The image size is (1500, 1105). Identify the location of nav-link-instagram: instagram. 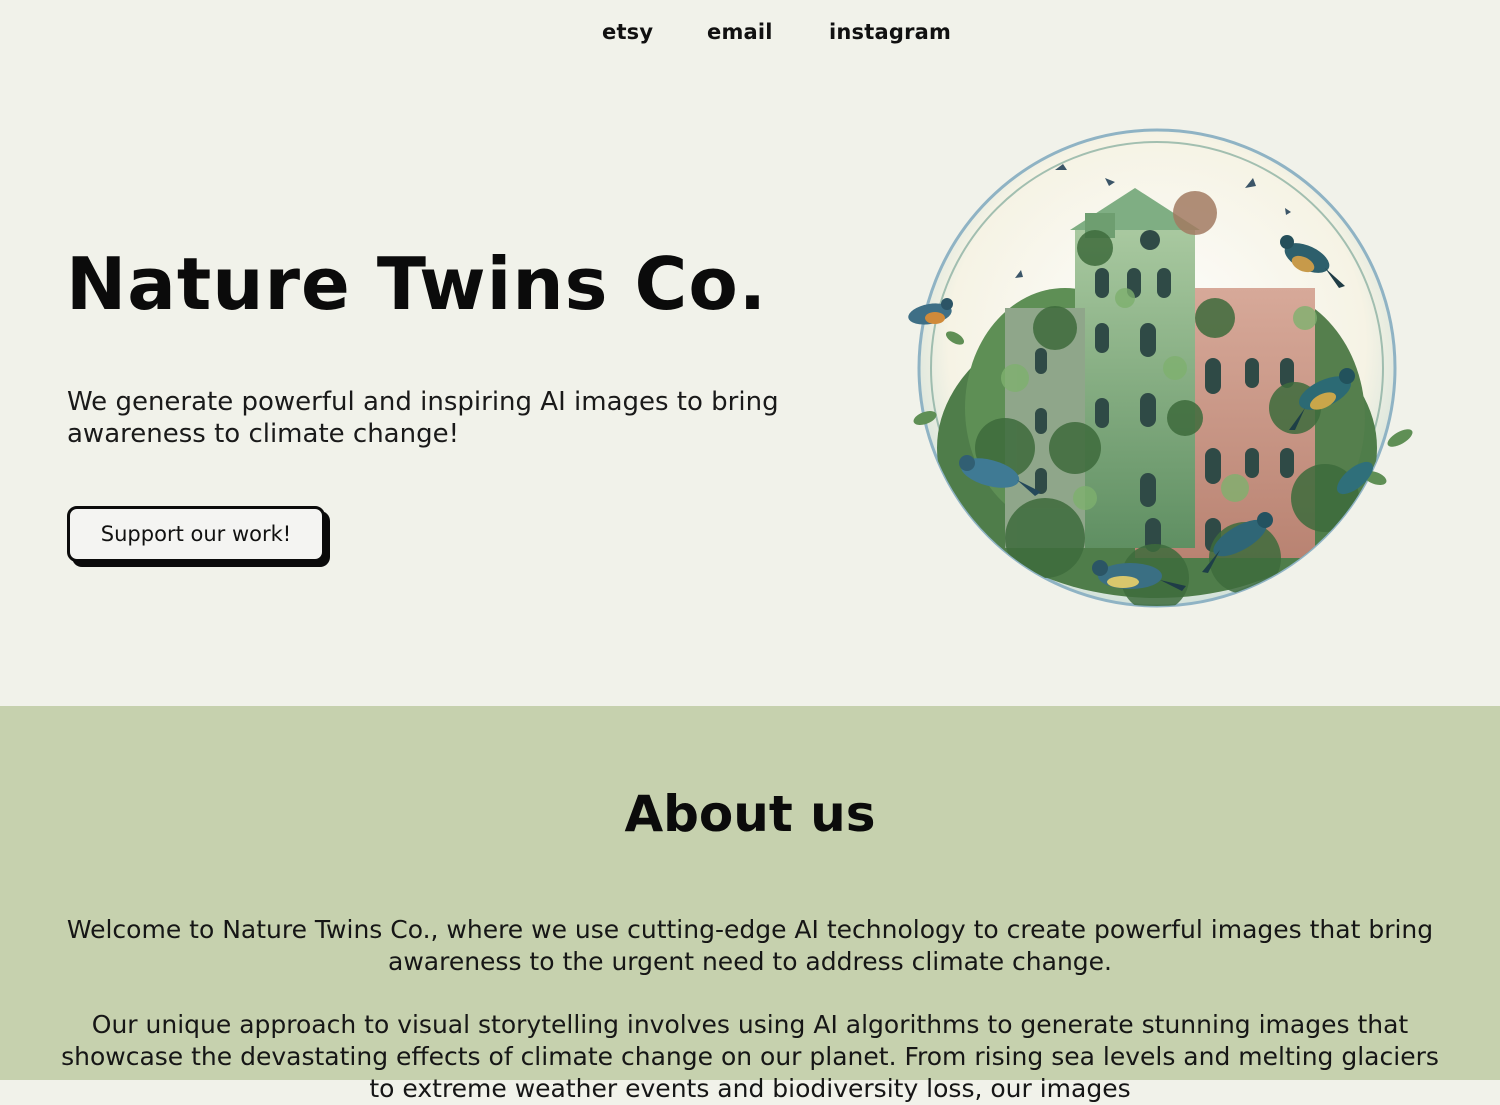
(890, 32).